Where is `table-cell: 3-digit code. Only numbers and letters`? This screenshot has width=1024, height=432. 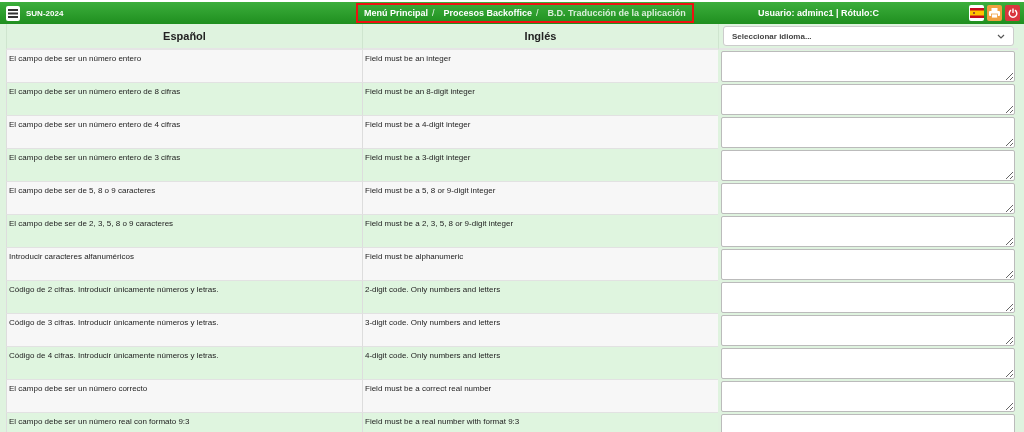
table-cell: 3-digit code. Only numbers and letters is located at coordinates (540, 330).